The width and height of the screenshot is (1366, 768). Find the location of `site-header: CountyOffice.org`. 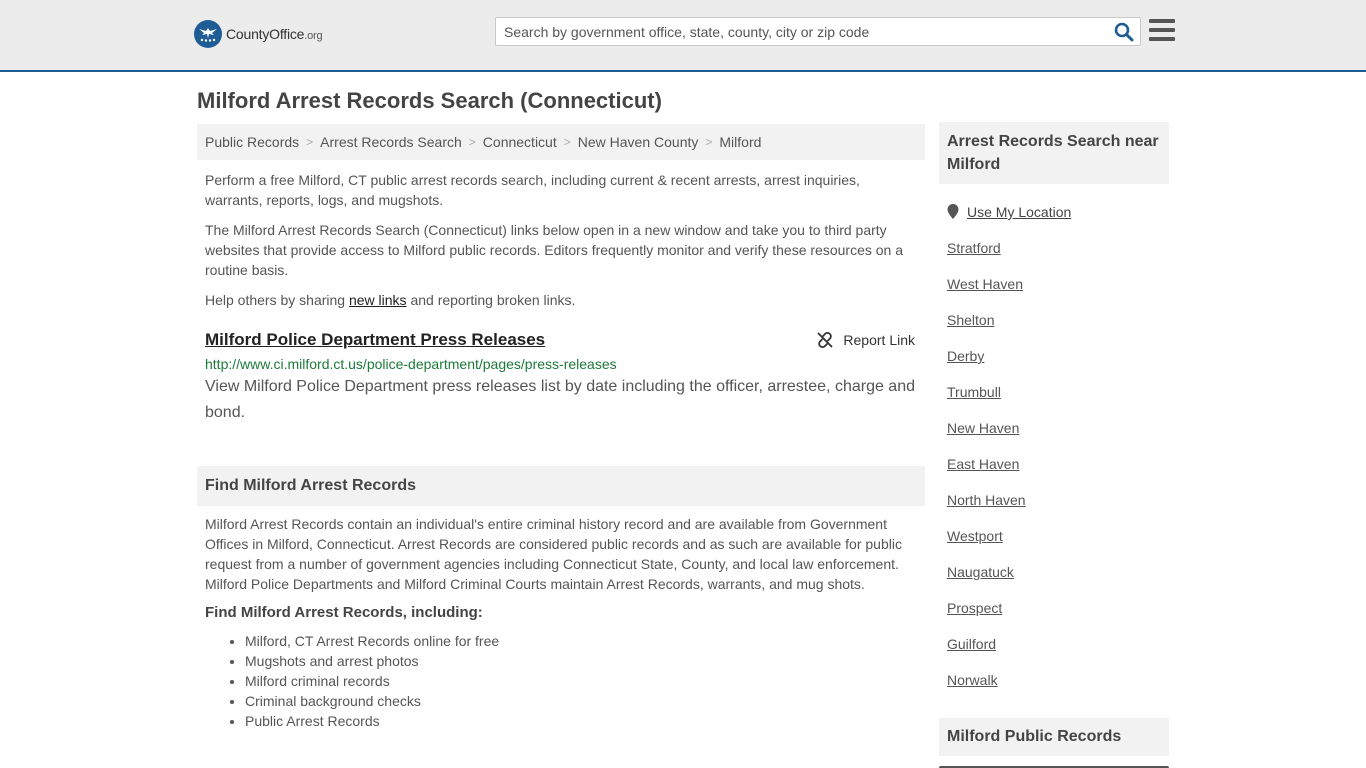

site-header: CountyOffice.org is located at coordinates (683, 36).